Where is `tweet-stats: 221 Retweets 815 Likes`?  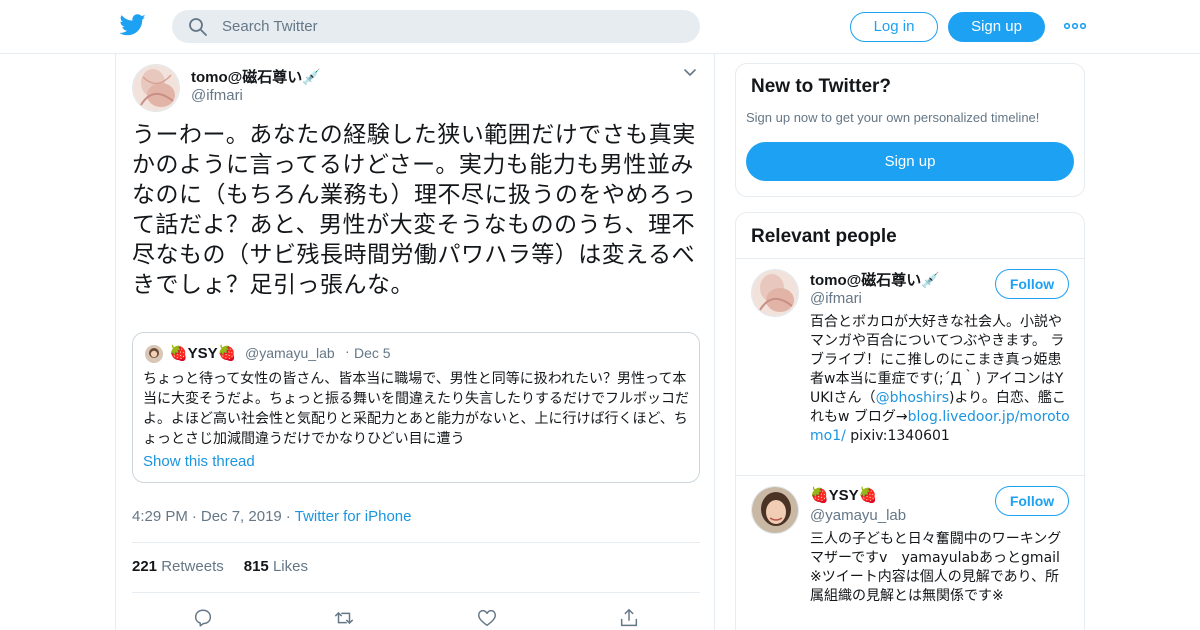
tweet-stats: 221 Retweets 815 Likes is located at coordinates (220, 566).